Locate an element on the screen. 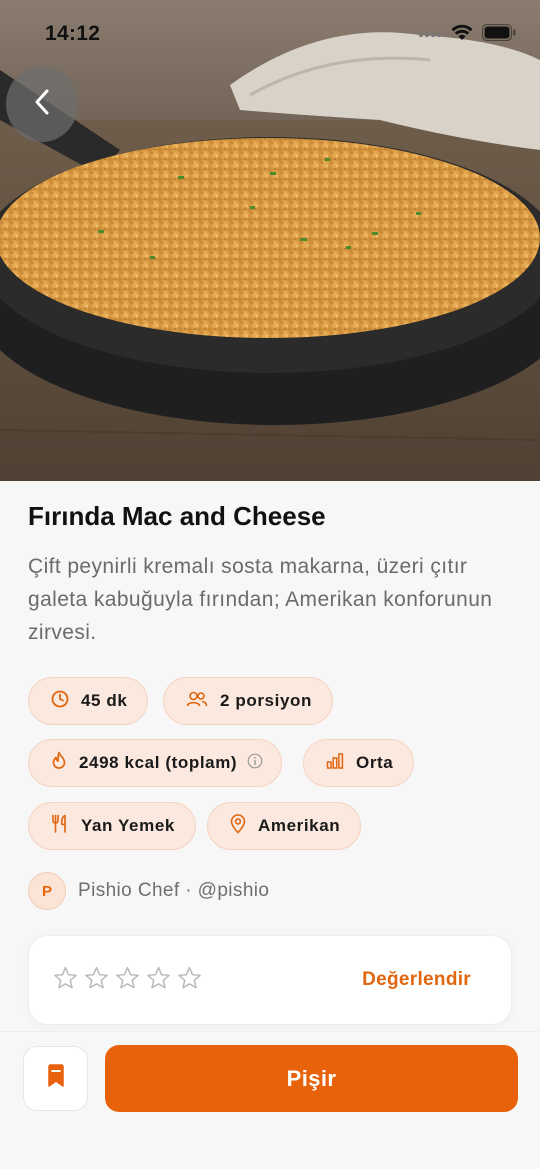 This screenshot has height=1169, width=540. users-icon is located at coordinates (197, 701).